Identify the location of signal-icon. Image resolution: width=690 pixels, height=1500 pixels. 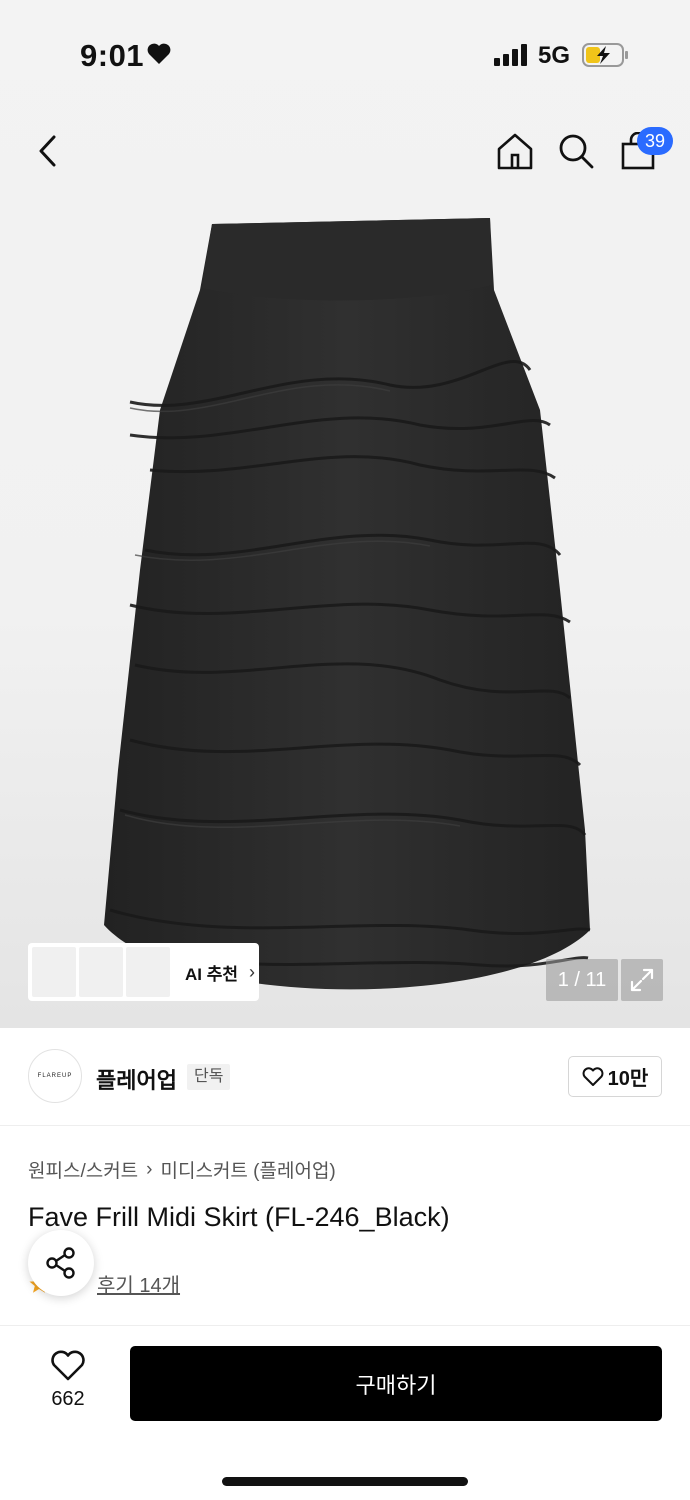
(510, 55).